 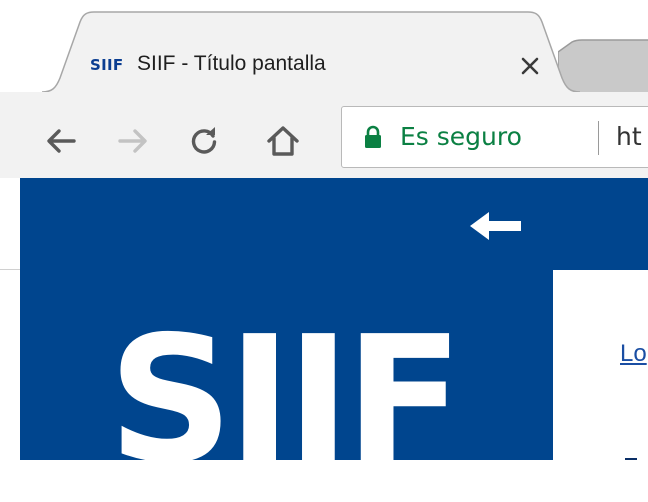 I want to click on favicon-icon: SIIF, so click(x=107, y=65).